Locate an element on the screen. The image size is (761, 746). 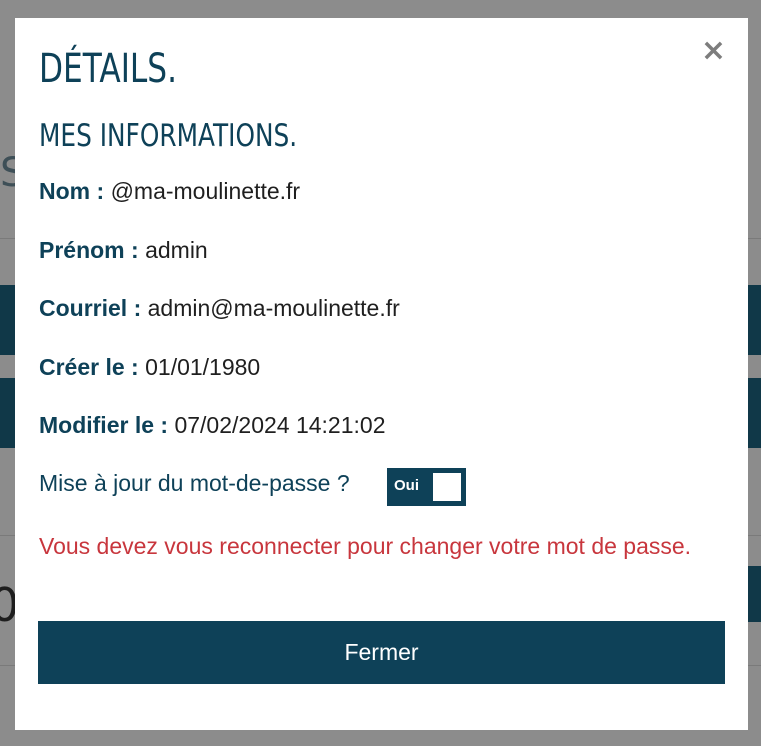
info-value: 07/02/2024 14:21:02 is located at coordinates (280, 425).